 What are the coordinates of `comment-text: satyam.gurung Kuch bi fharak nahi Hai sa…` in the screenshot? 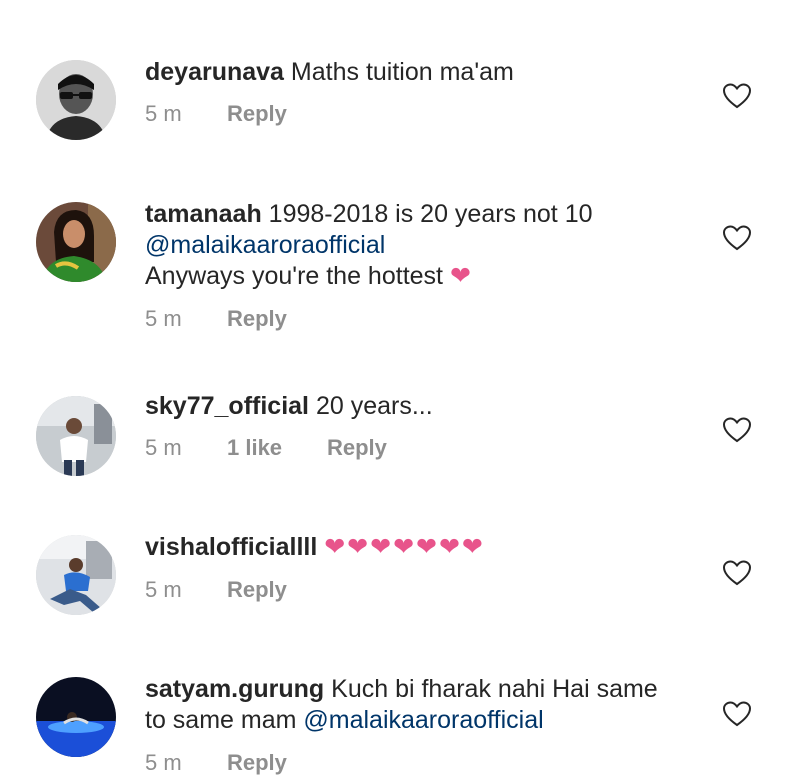 It's located at (425, 705).